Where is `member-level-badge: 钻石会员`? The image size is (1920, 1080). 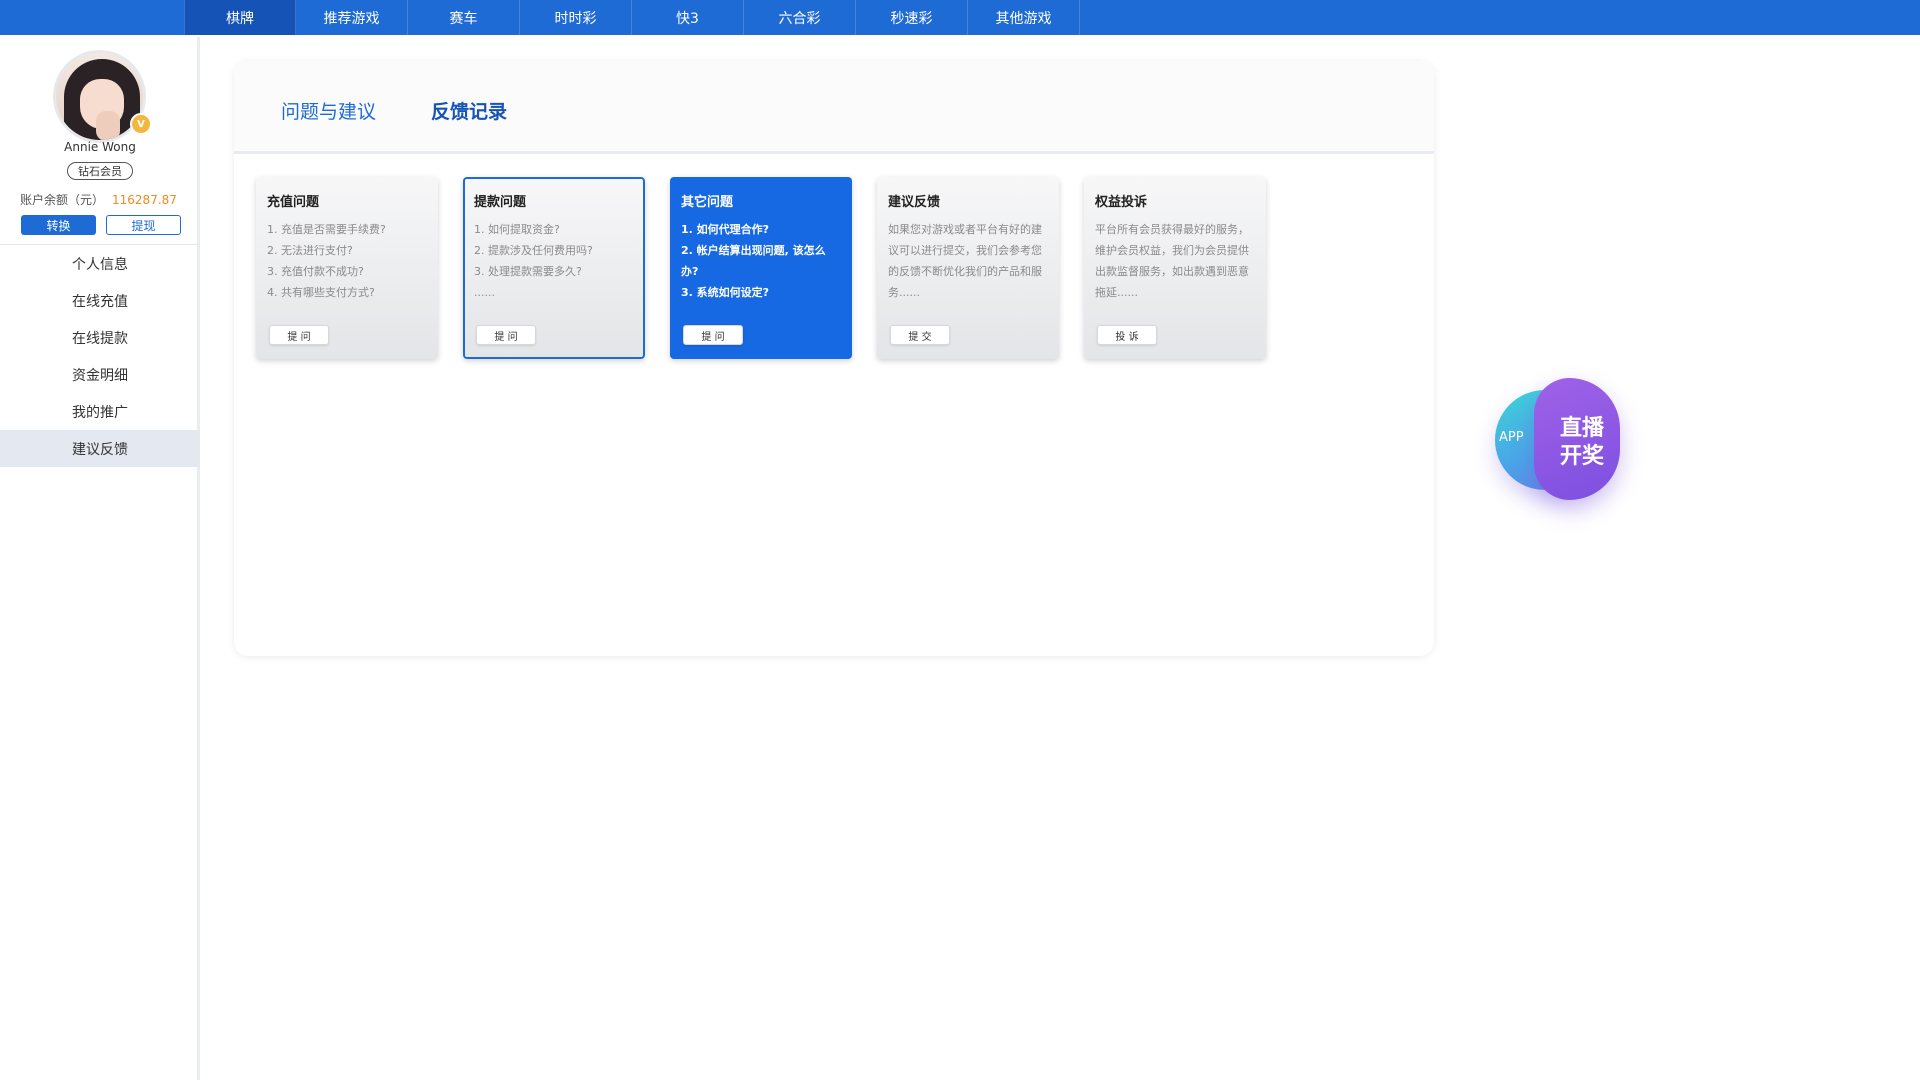
member-level-badge: 钻石会员 is located at coordinates (100, 171).